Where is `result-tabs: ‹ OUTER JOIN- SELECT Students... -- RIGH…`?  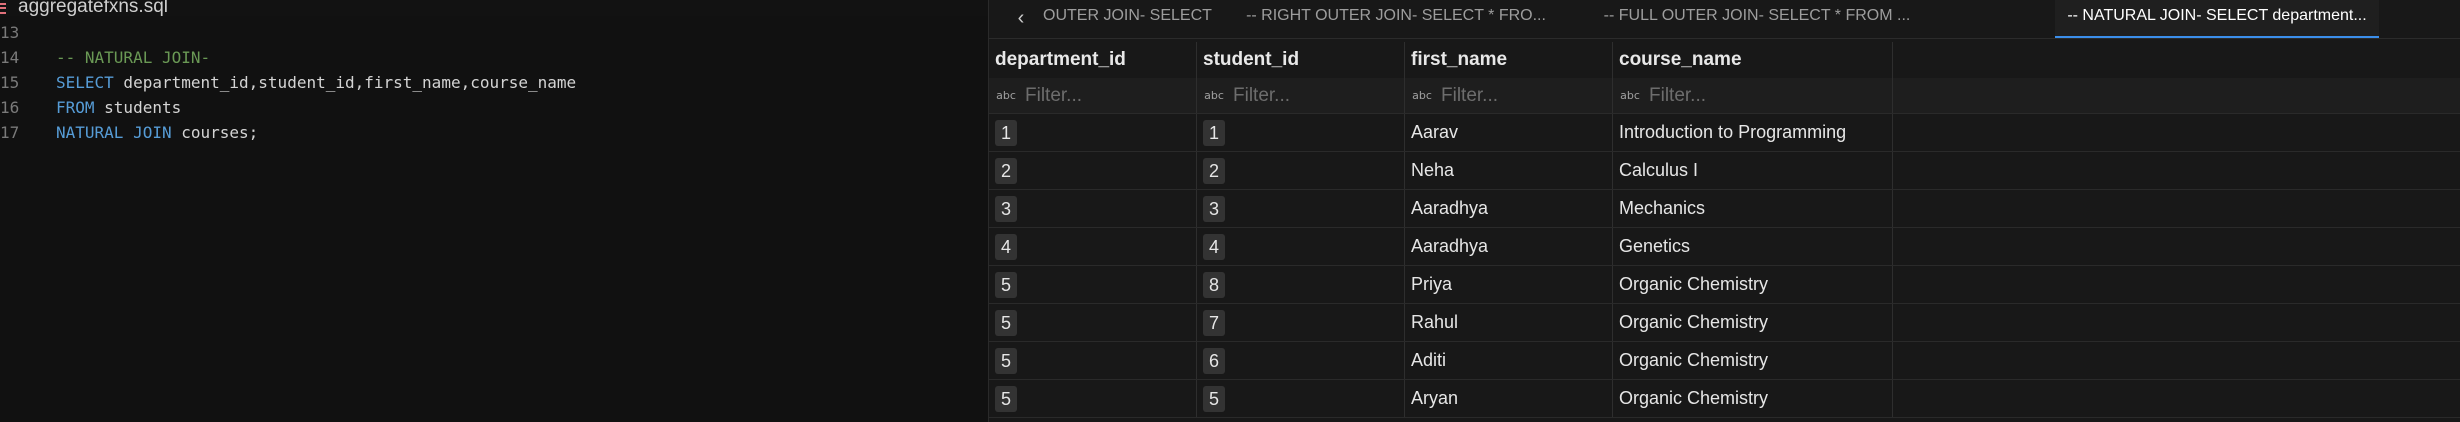 result-tabs: ‹ OUTER JOIN- SELECT Students... -- RIGH… is located at coordinates (1724, 19).